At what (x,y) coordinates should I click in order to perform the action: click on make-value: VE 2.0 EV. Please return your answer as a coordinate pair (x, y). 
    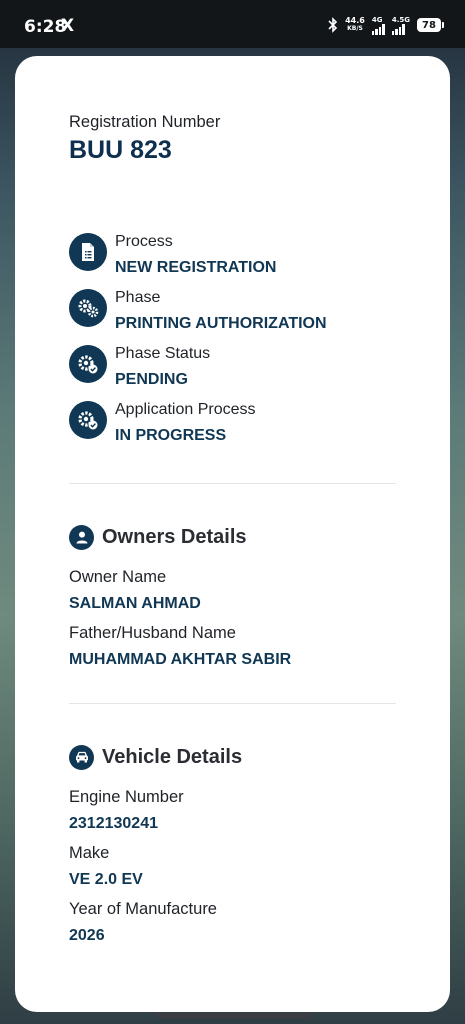
    Looking at the image, I should click on (106, 879).